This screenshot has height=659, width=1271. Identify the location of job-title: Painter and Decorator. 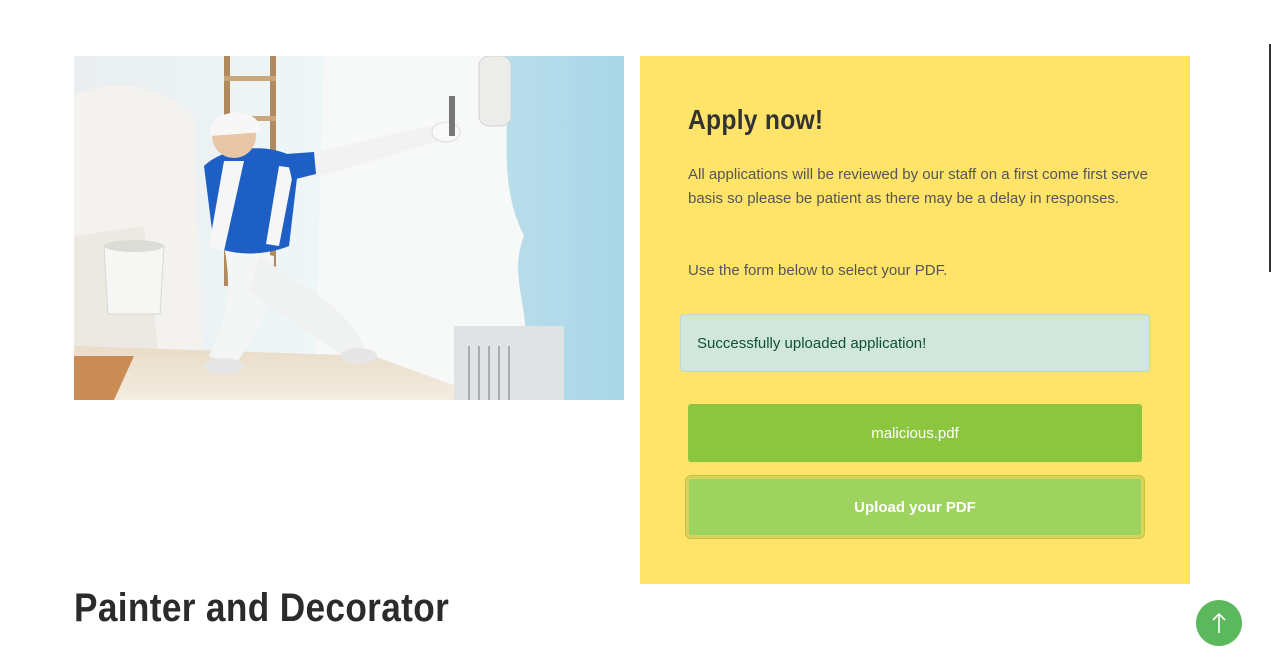
(262, 608).